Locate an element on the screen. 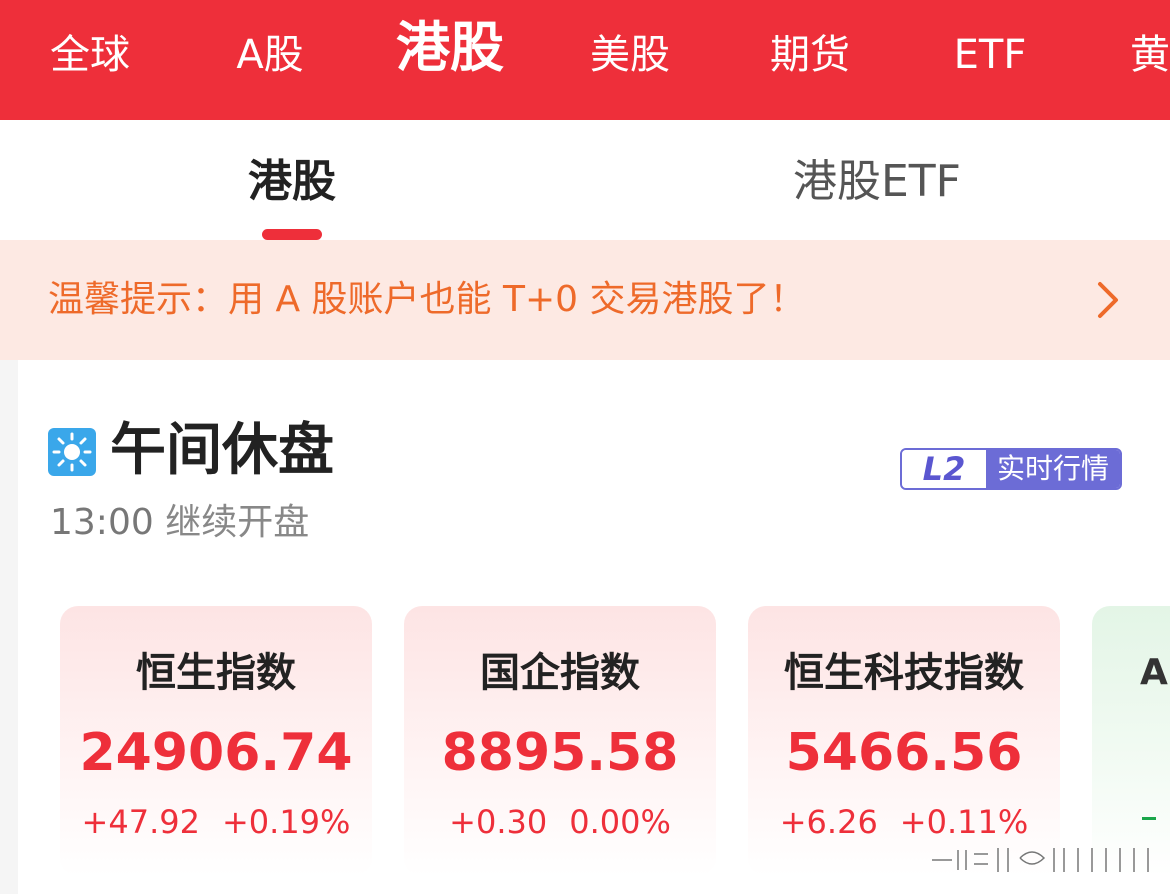 The image size is (1170, 894). market-status-title: 午间休盘 is located at coordinates (222, 450).